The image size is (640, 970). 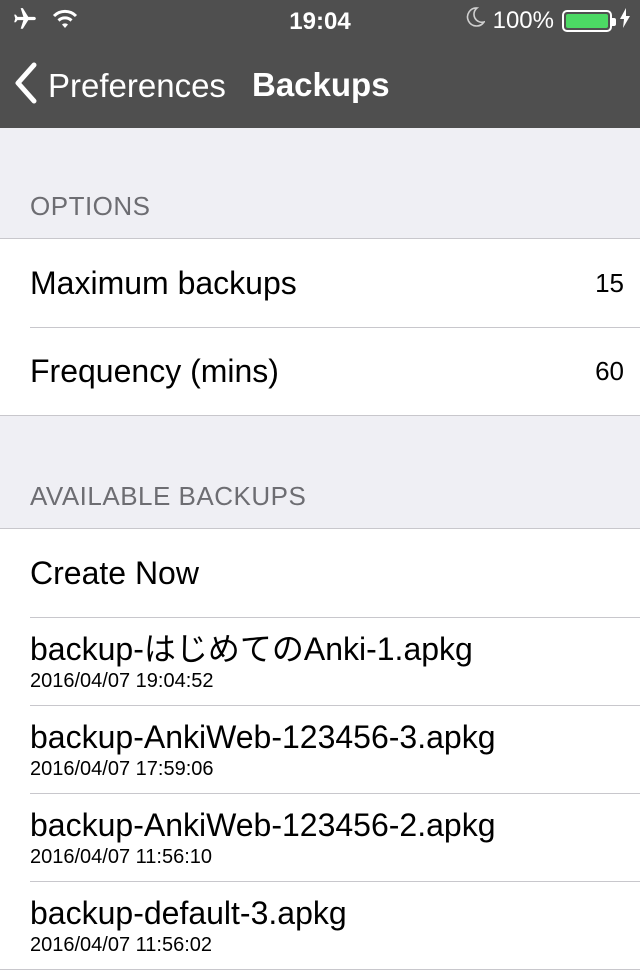 I want to click on status-right: 100%, so click(x=547, y=20).